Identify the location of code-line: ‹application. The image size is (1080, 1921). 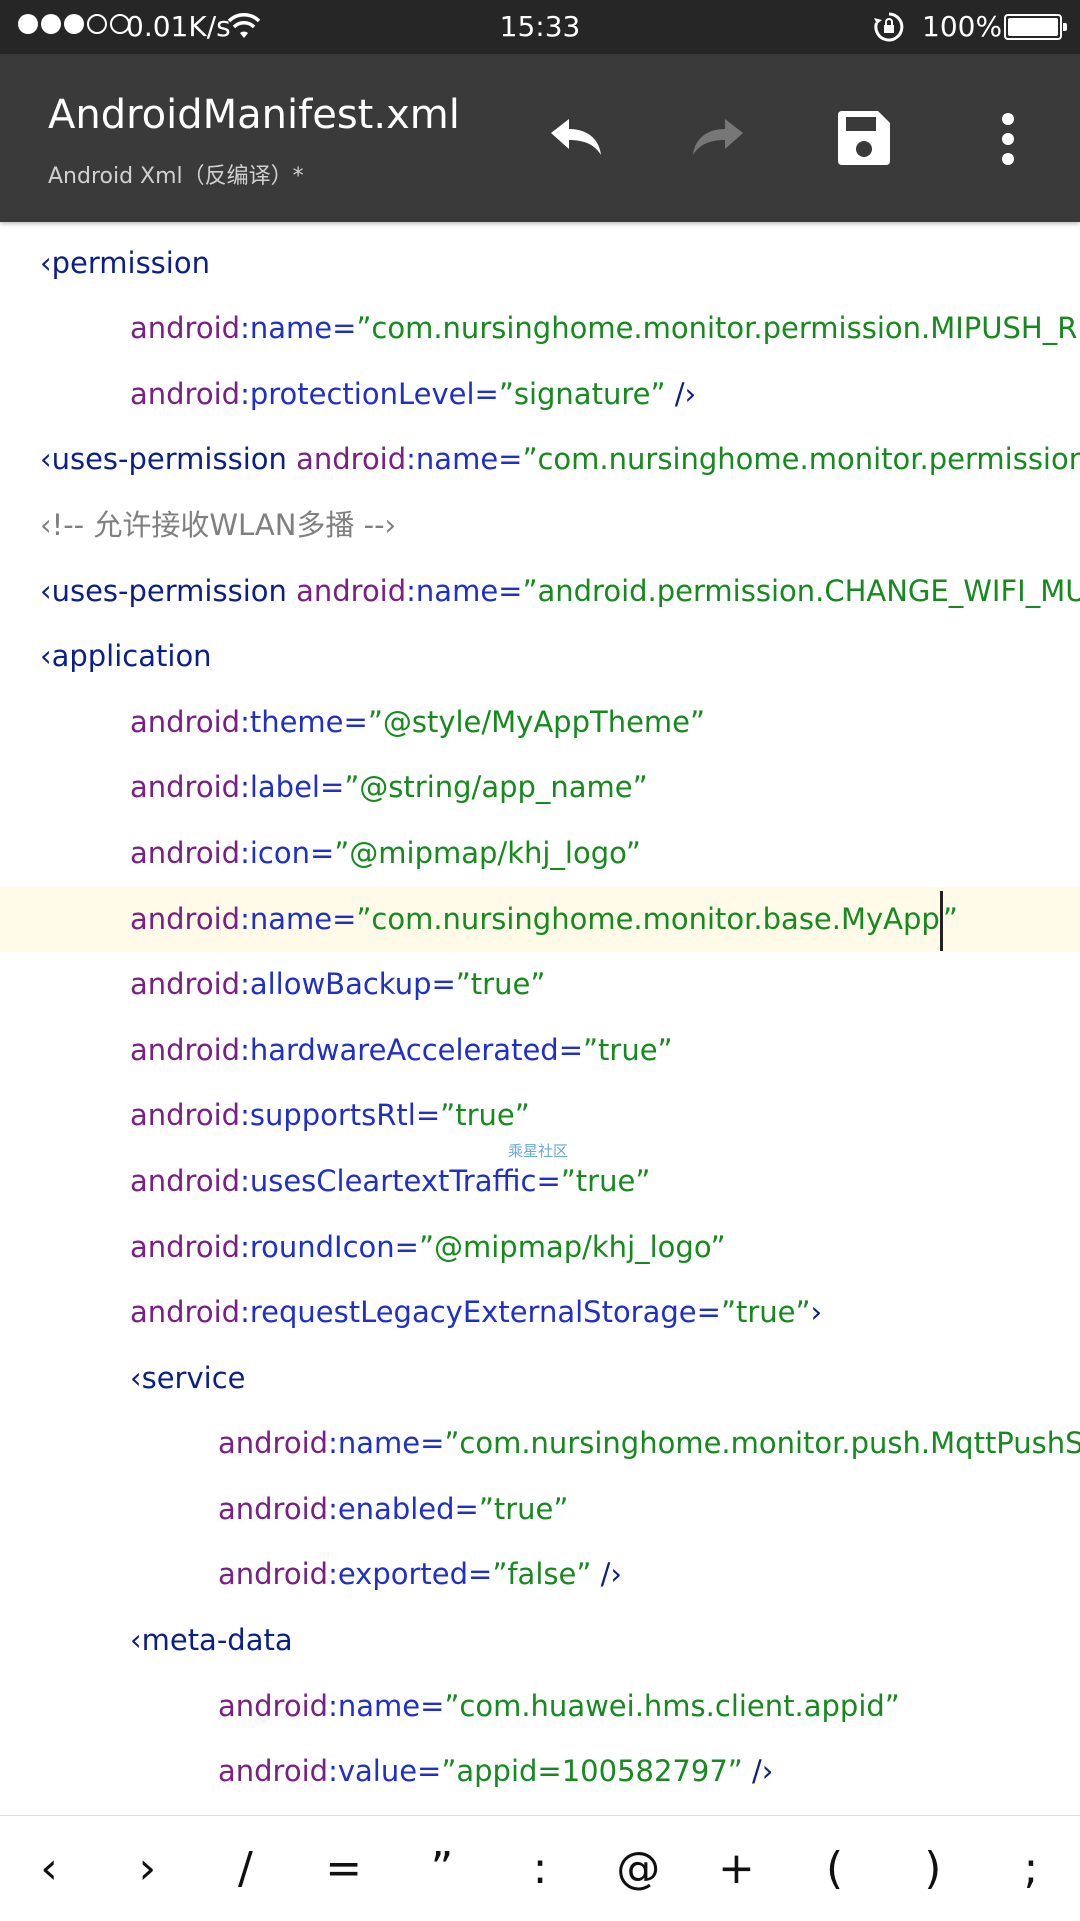
(540, 657).